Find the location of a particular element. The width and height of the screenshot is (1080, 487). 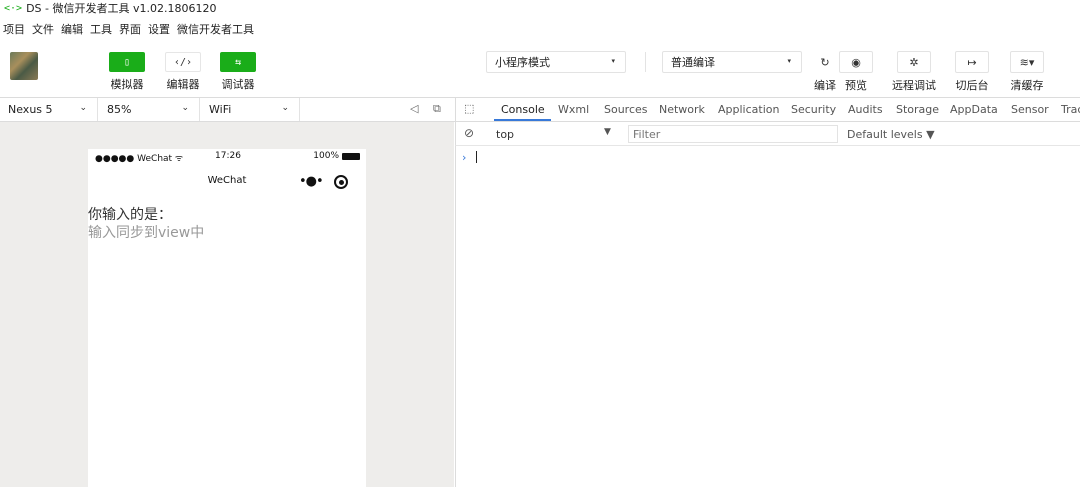

avatar is located at coordinates (24, 66).